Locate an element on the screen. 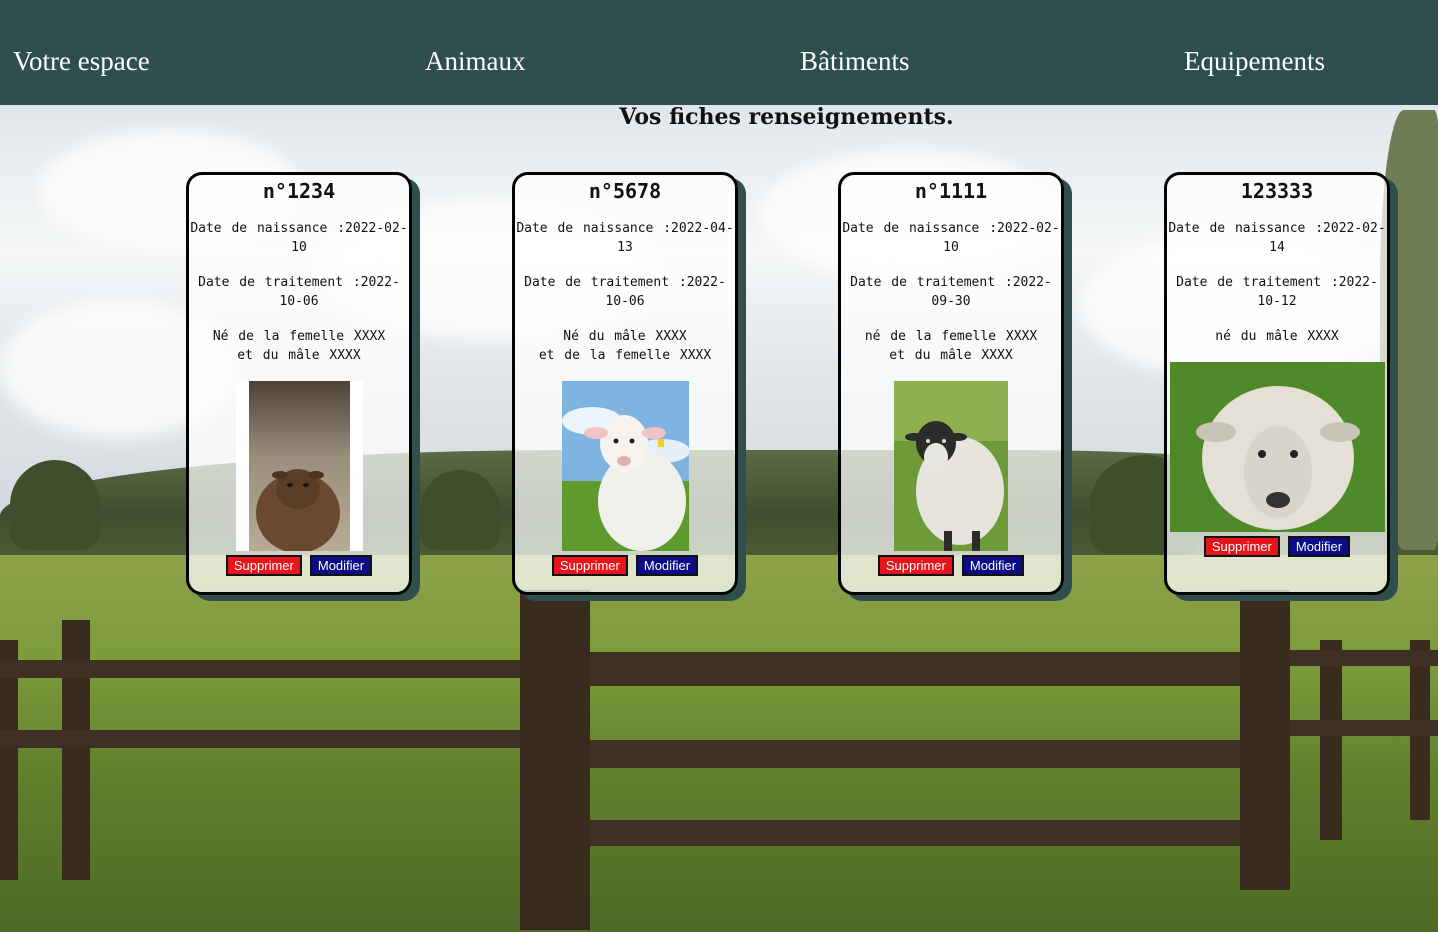  parents-info: Né de la femelle XXXX et du mâle XXXX is located at coordinates (299, 346).